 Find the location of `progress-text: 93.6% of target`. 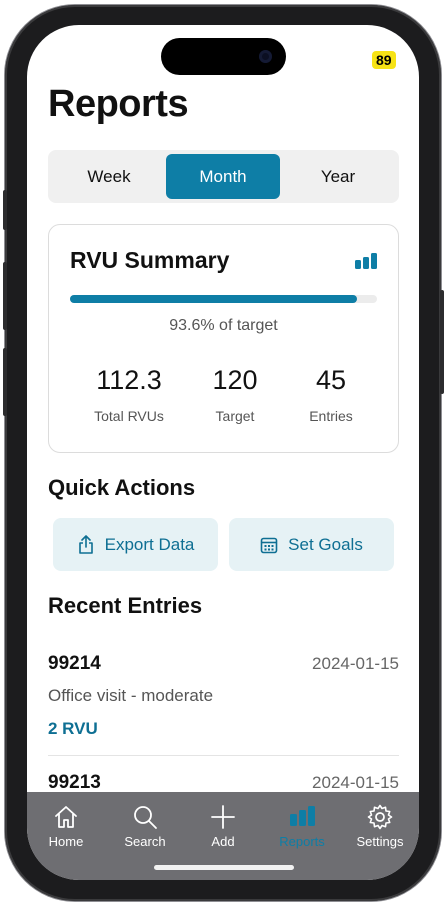

progress-text: 93.6% of target is located at coordinates (223, 325).